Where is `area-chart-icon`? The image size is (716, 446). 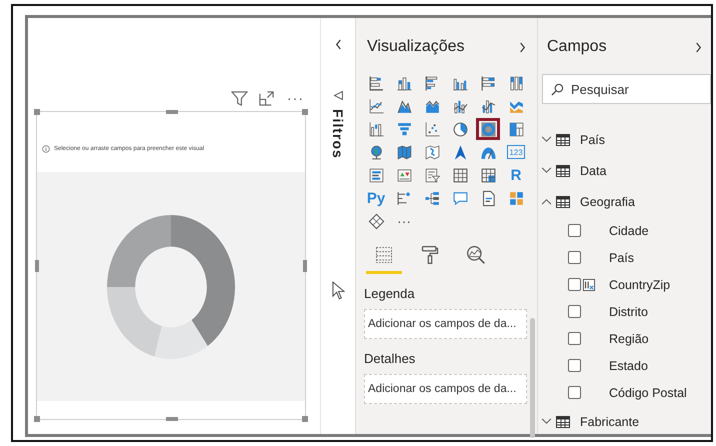 area-chart-icon is located at coordinates (404, 106).